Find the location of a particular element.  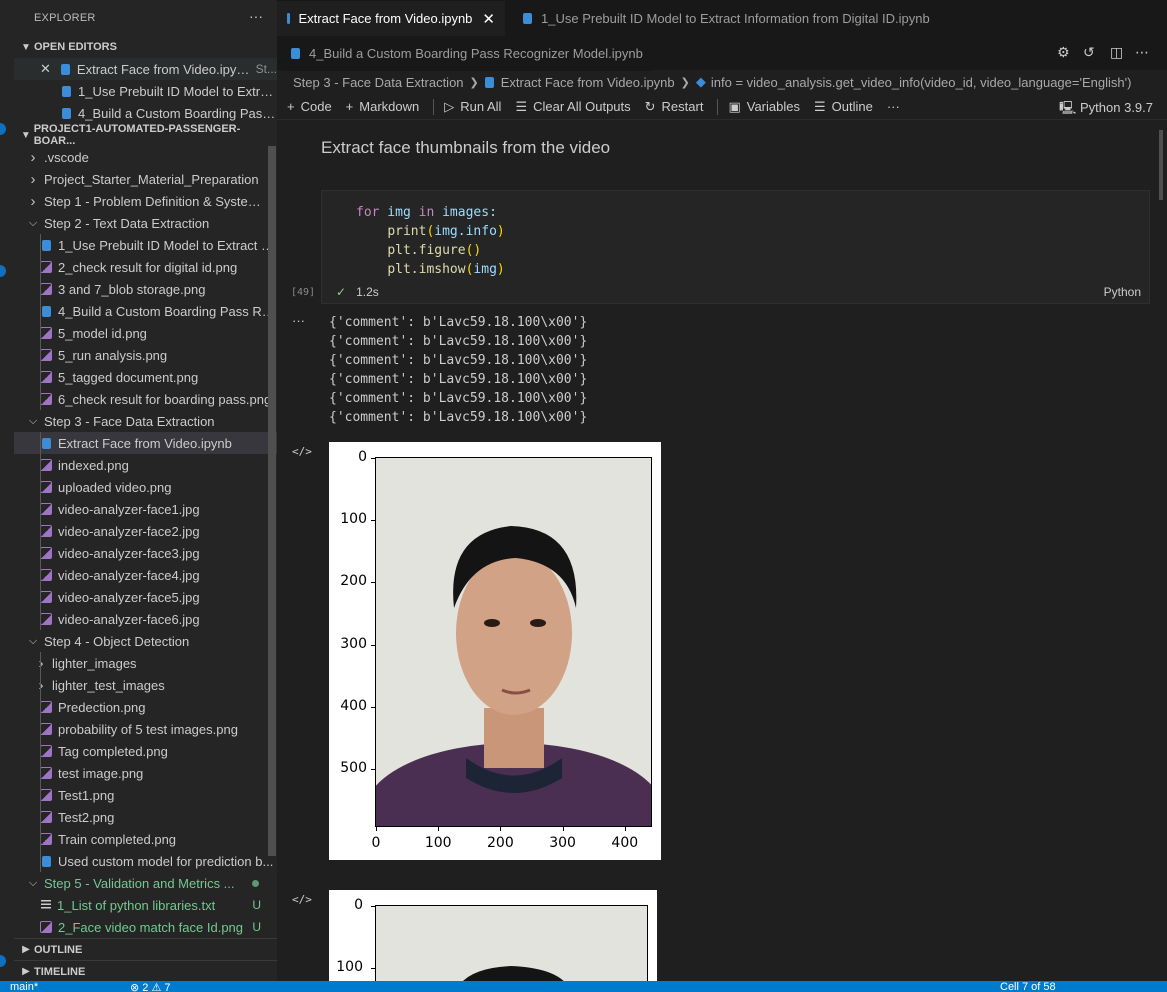

tree-file: test image.png is located at coordinates (145, 773).